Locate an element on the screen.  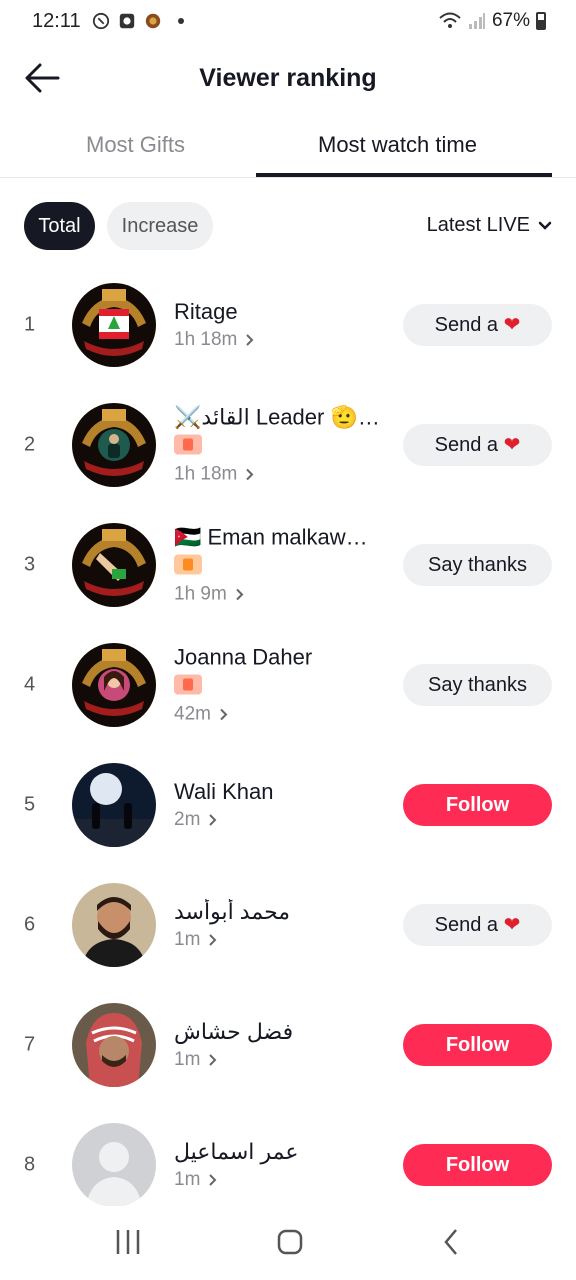
total-chip: Total is located at coordinates (59, 226).